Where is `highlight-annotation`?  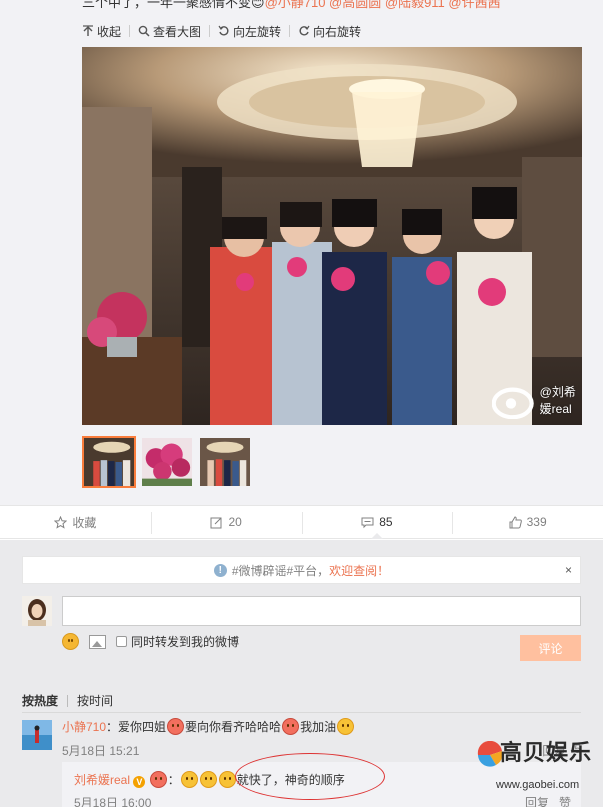 highlight-annotation is located at coordinates (310, 776).